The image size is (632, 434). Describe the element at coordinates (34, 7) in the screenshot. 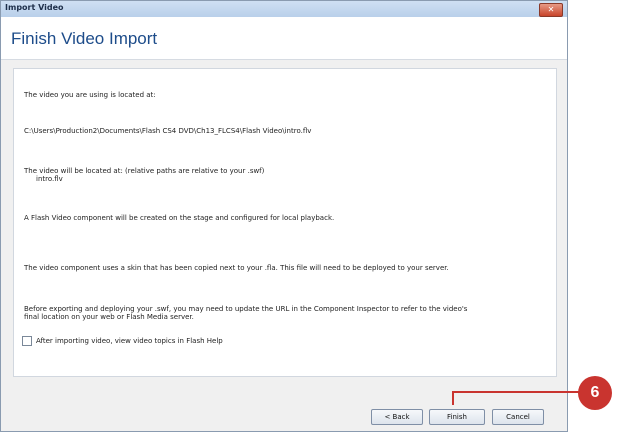

I see `window-title: Import Video` at that location.